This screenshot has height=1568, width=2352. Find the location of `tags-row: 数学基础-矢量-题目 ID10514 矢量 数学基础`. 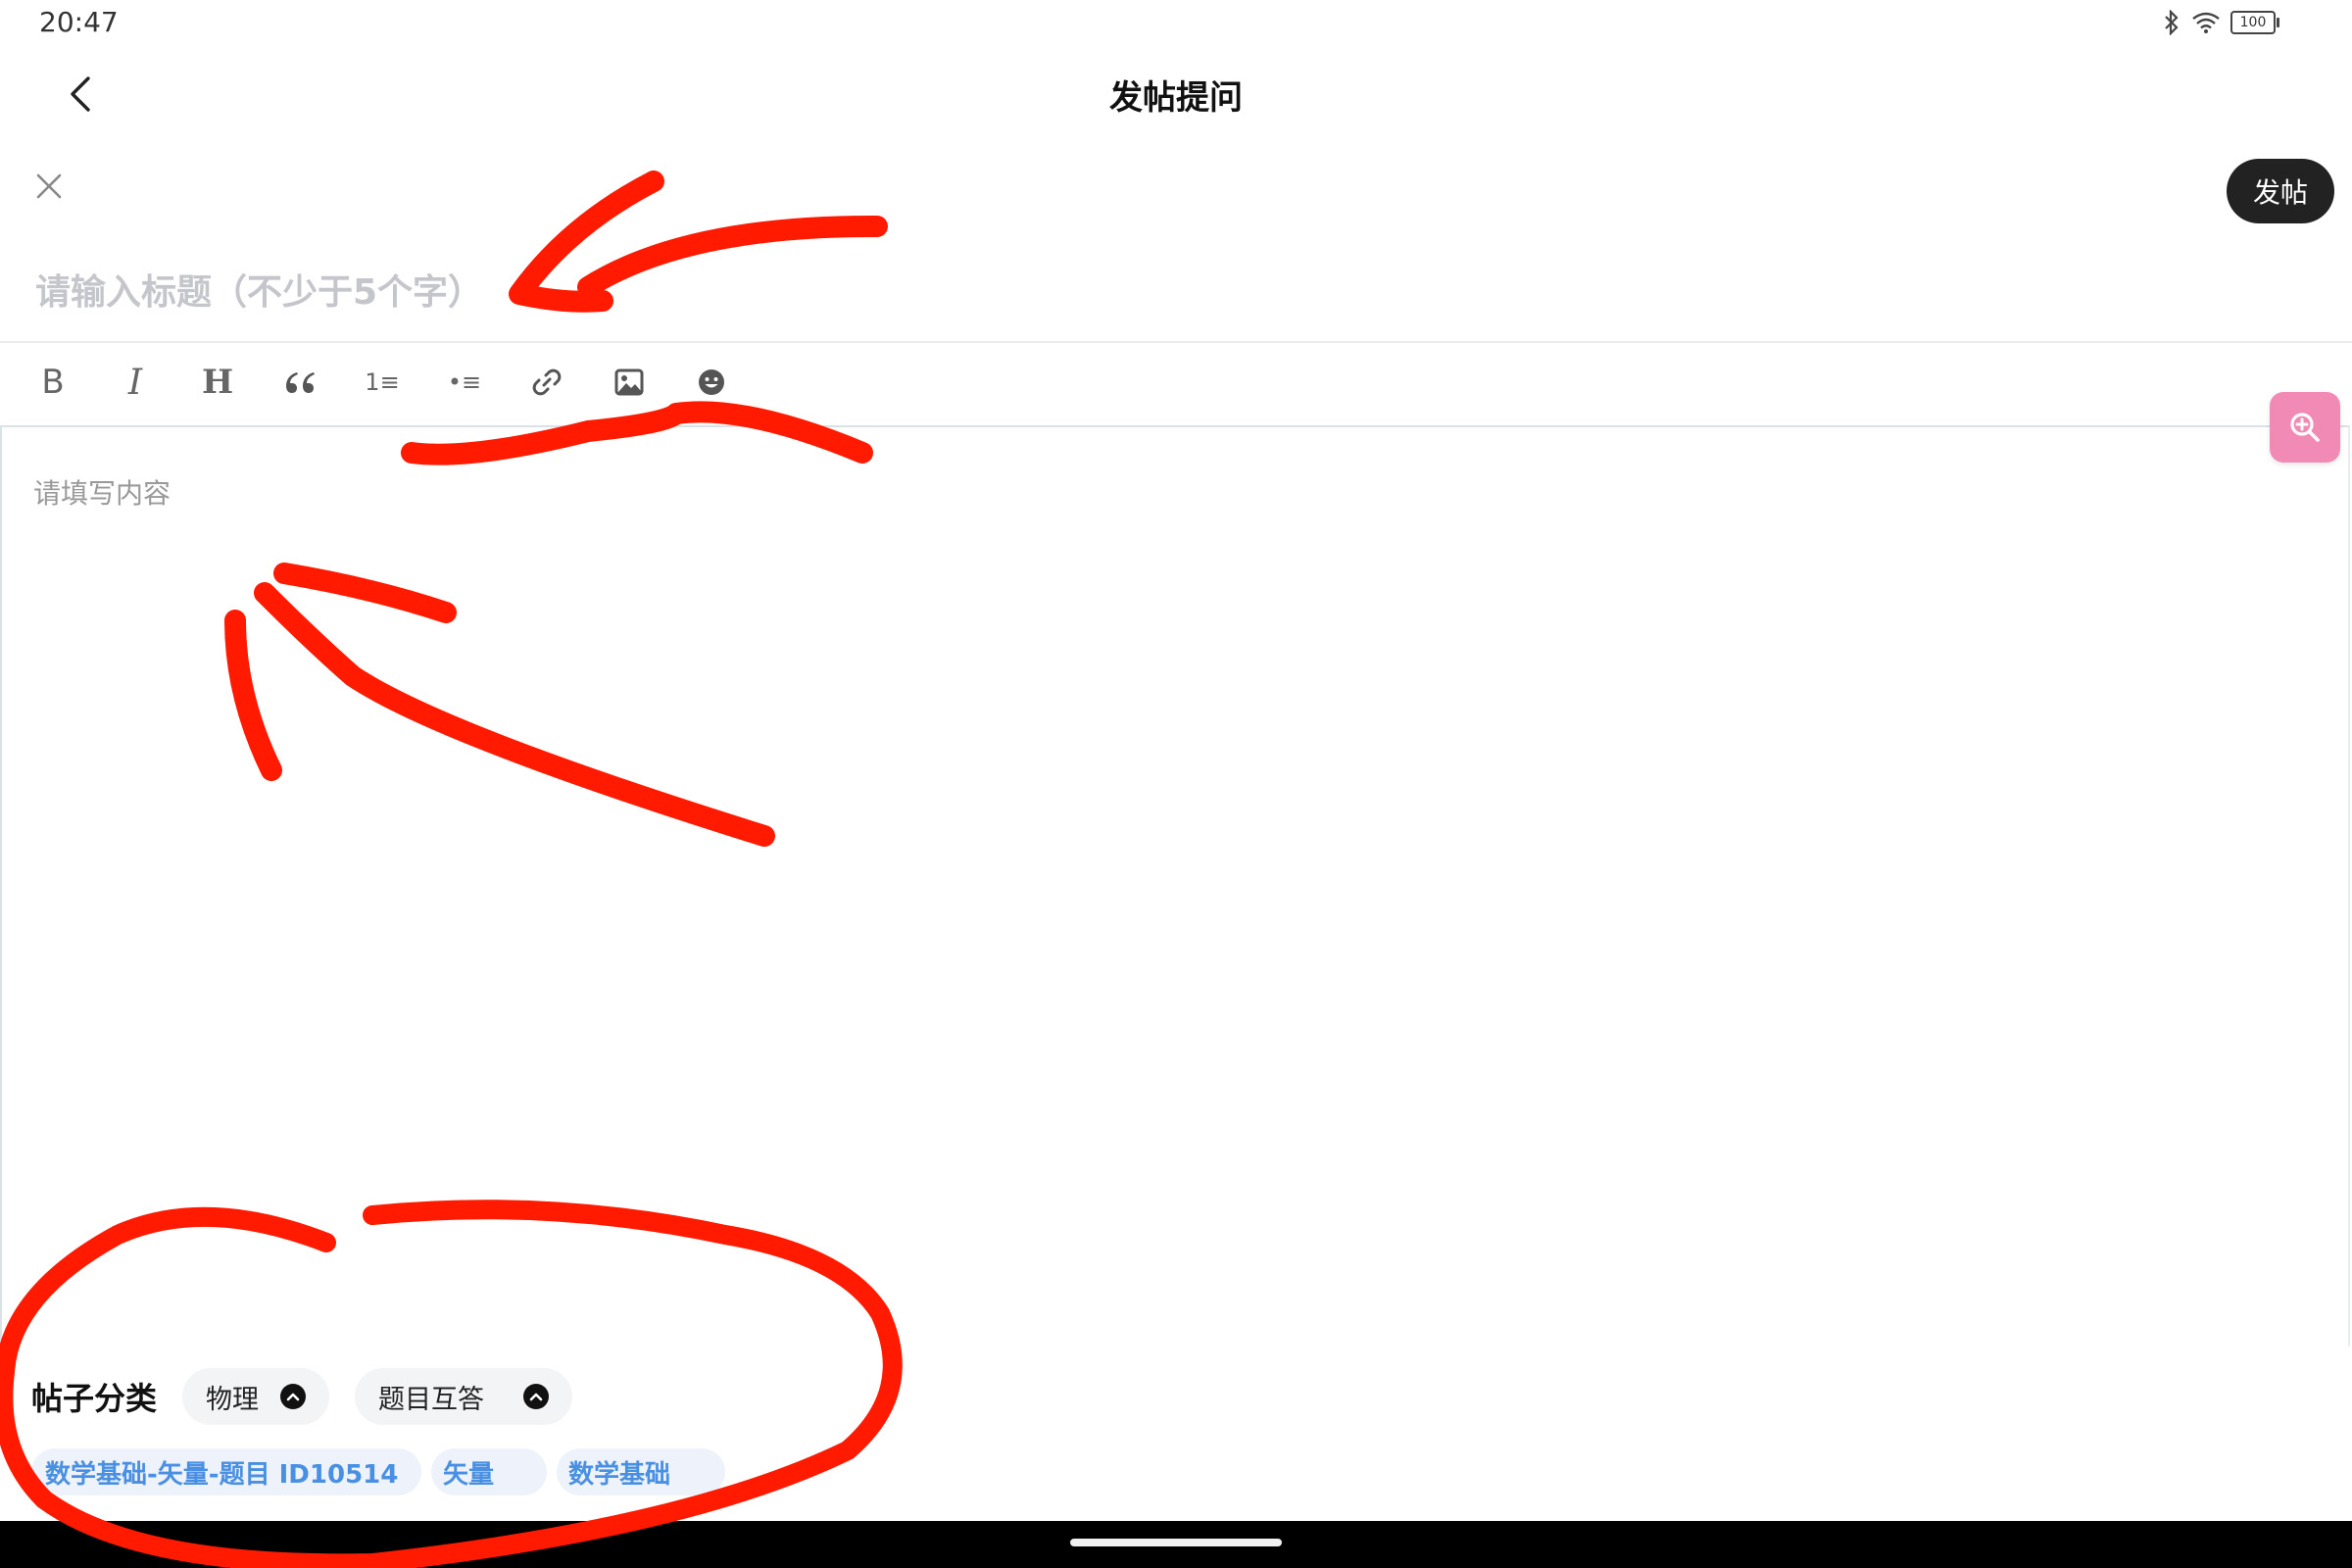

tags-row: 数学基础-矢量-题目 ID10514 矢量 数学基础 is located at coordinates (383, 1471).